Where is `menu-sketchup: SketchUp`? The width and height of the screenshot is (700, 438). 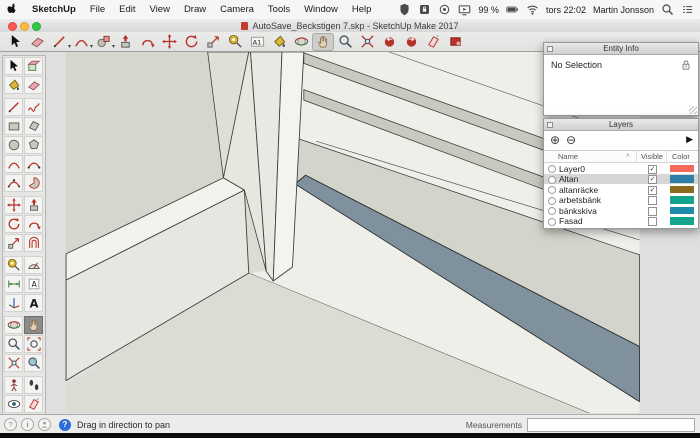 menu-sketchup: SketchUp is located at coordinates (54, 9).